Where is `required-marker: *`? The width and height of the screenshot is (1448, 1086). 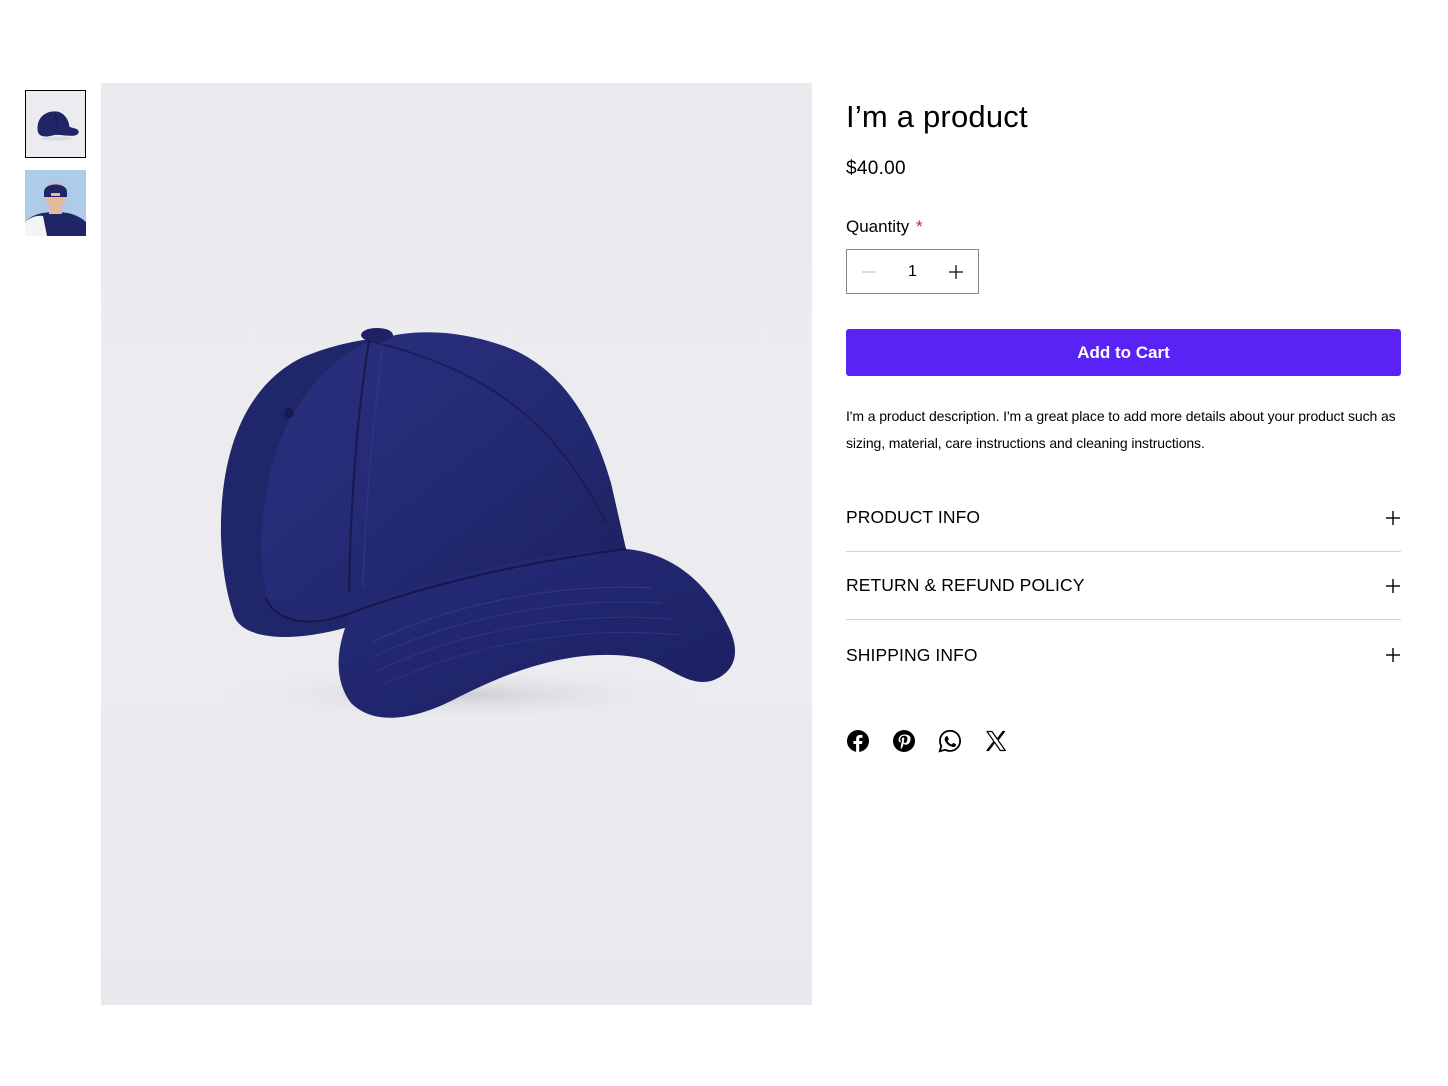
required-marker: * is located at coordinates (919, 226).